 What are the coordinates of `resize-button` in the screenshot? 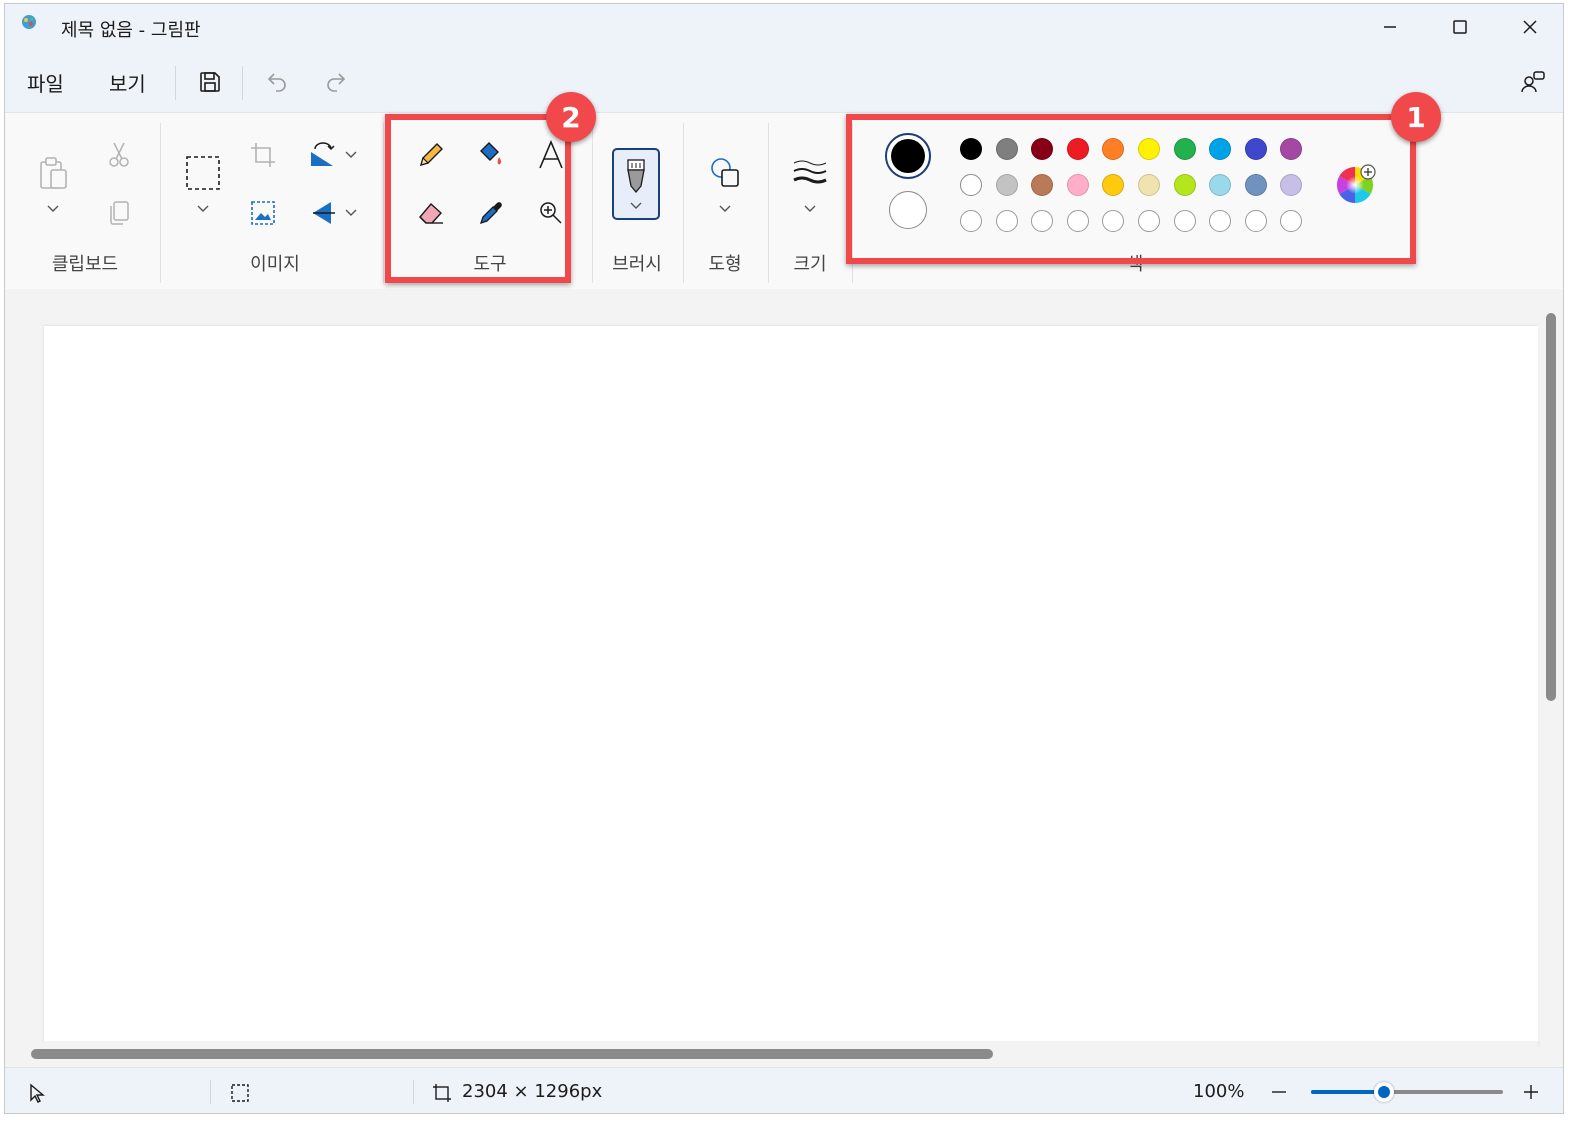 It's located at (263, 213).